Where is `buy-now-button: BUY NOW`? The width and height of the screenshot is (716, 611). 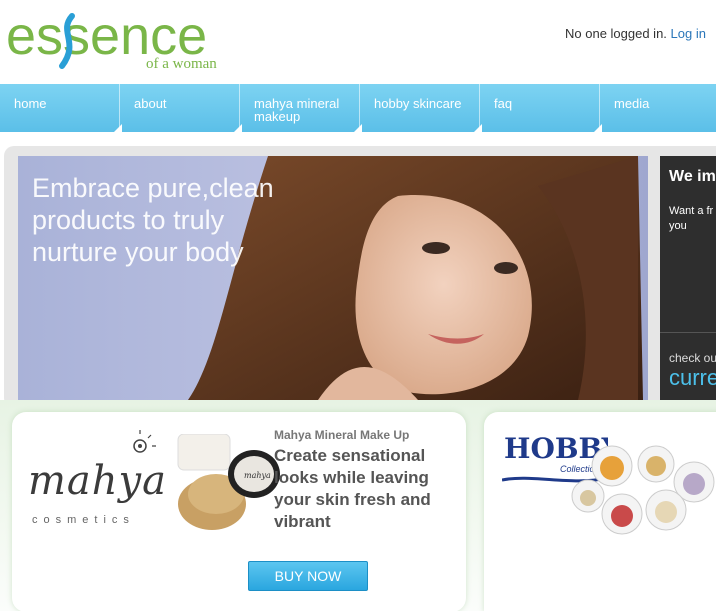 buy-now-button: BUY NOW is located at coordinates (308, 576).